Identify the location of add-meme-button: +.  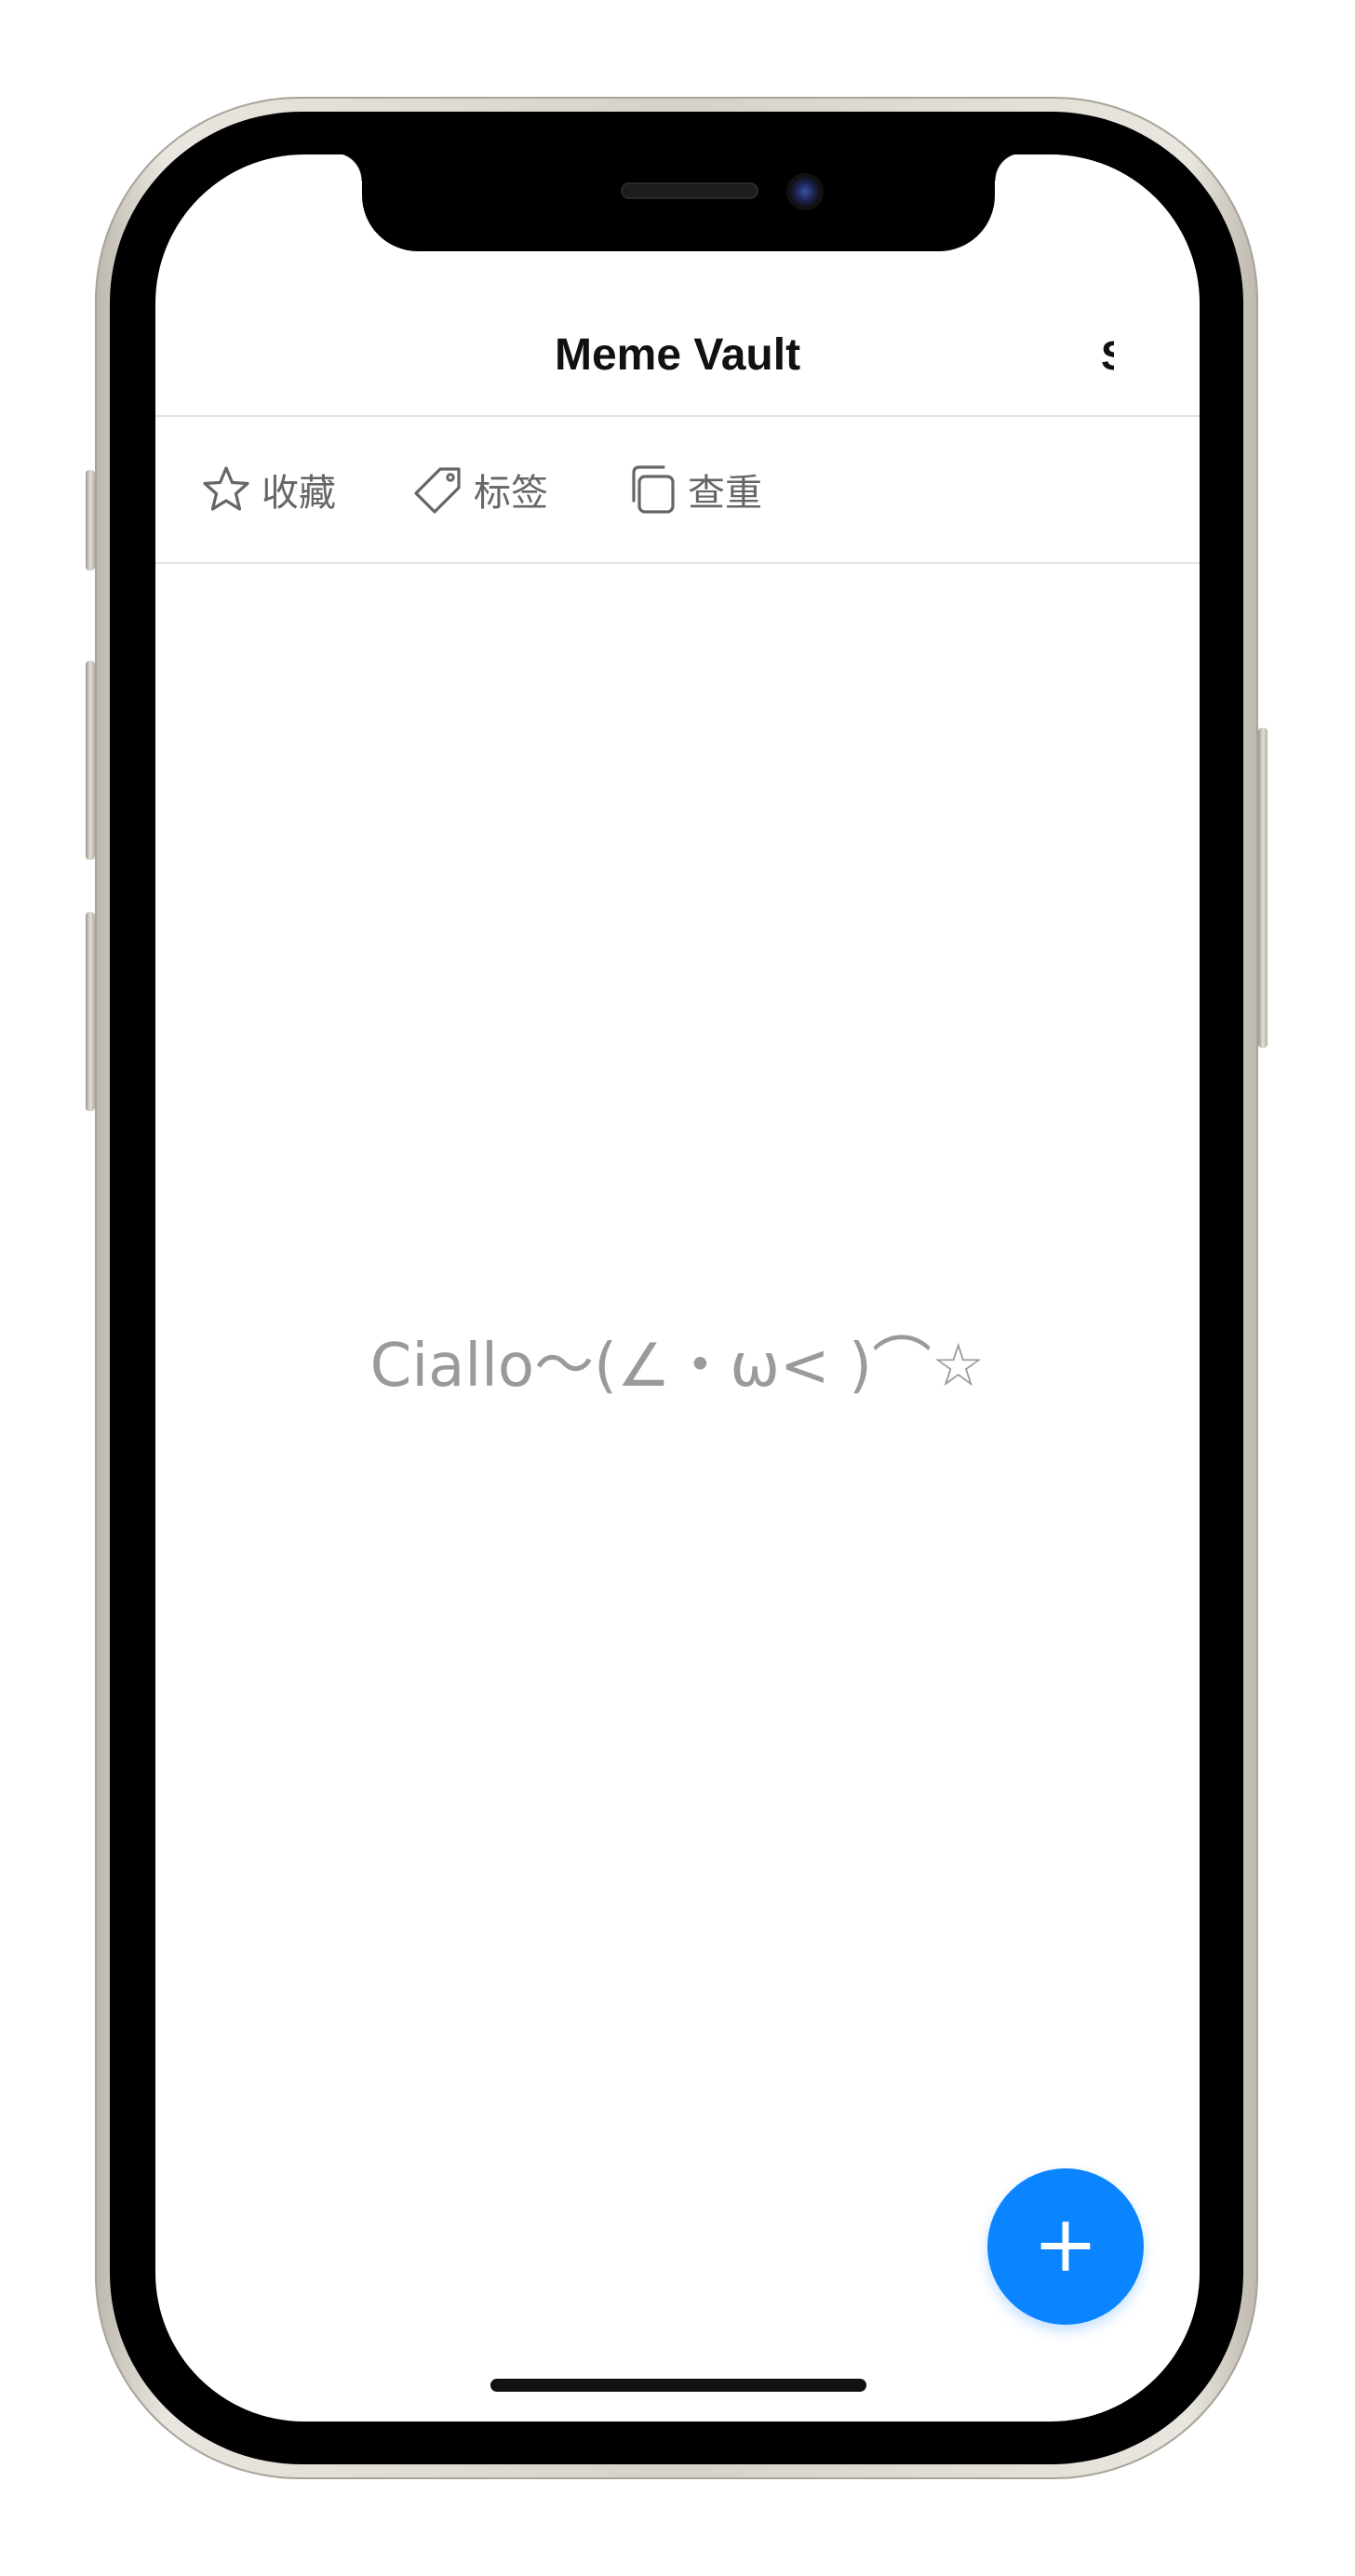
(1065, 2246).